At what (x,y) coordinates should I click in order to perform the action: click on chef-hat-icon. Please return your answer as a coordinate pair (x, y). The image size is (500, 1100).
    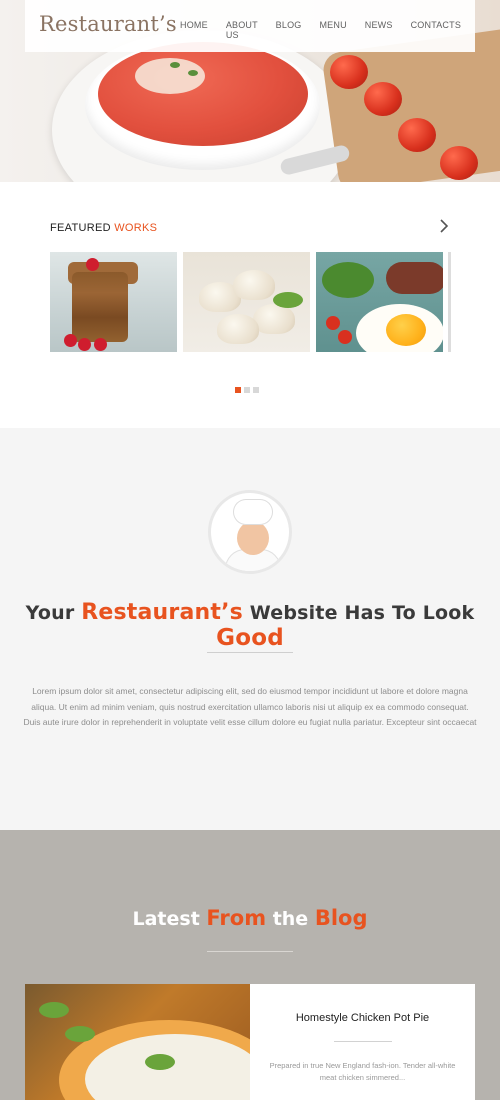
    Looking at the image, I should click on (253, 512).